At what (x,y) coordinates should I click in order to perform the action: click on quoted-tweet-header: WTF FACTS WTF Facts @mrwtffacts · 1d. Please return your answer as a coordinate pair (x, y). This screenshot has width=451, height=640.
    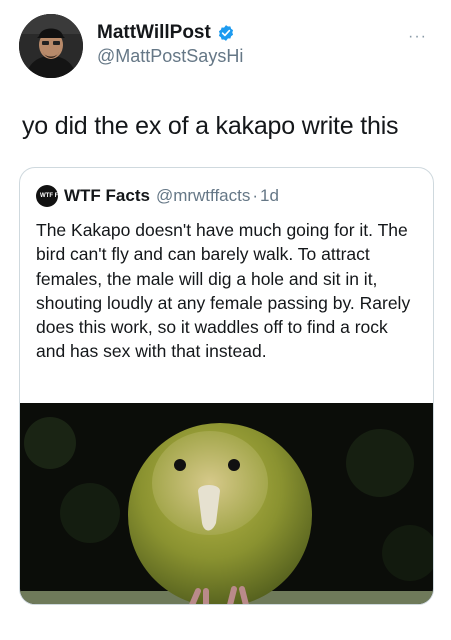
    Looking at the image, I should click on (157, 196).